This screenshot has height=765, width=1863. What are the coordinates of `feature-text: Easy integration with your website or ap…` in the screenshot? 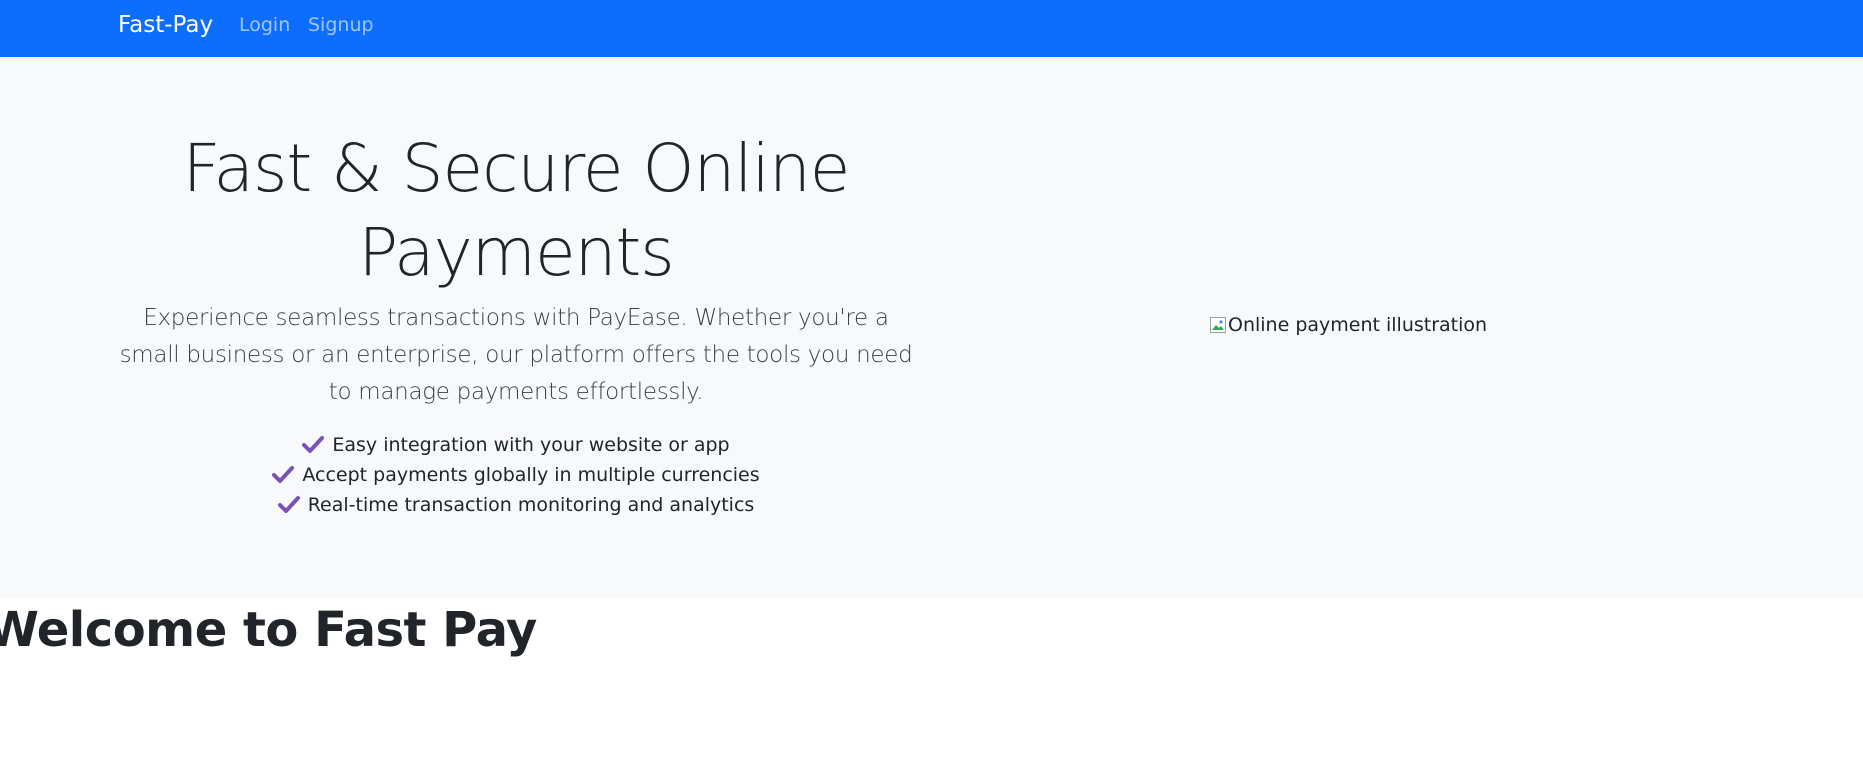 It's located at (531, 445).